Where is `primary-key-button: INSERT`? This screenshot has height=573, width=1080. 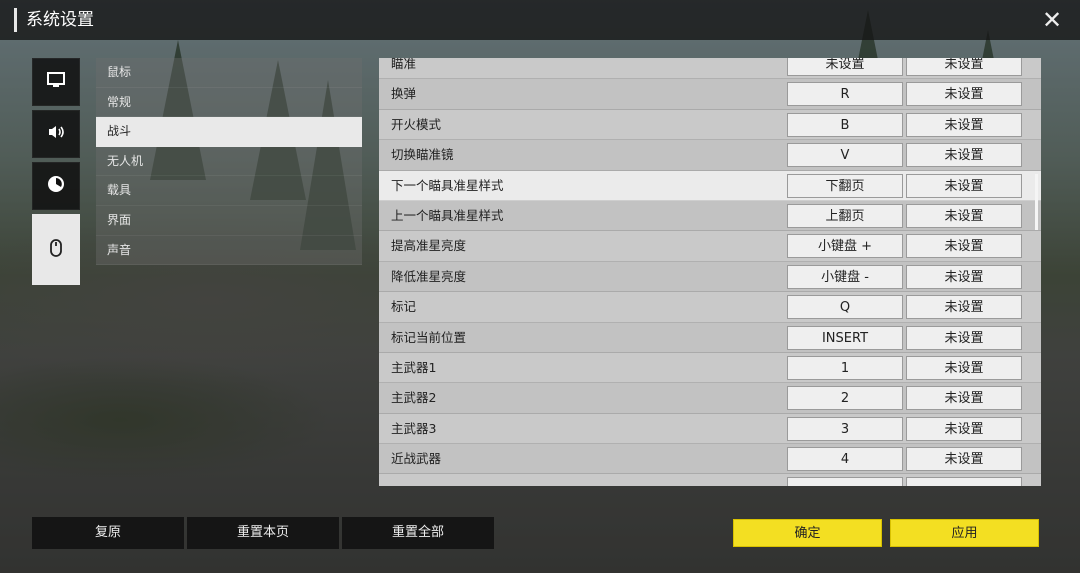 primary-key-button: INSERT is located at coordinates (845, 337).